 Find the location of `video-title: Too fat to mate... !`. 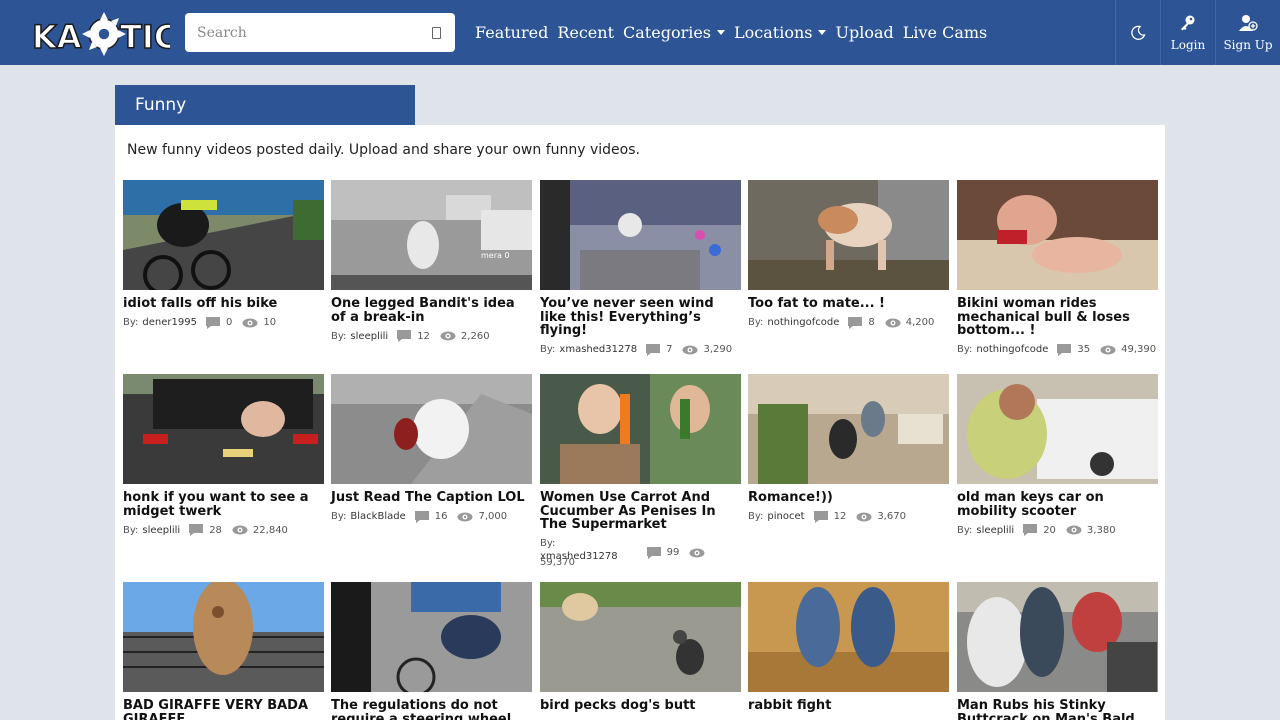

video-title: Too fat to mate... ! is located at coordinates (848, 304).